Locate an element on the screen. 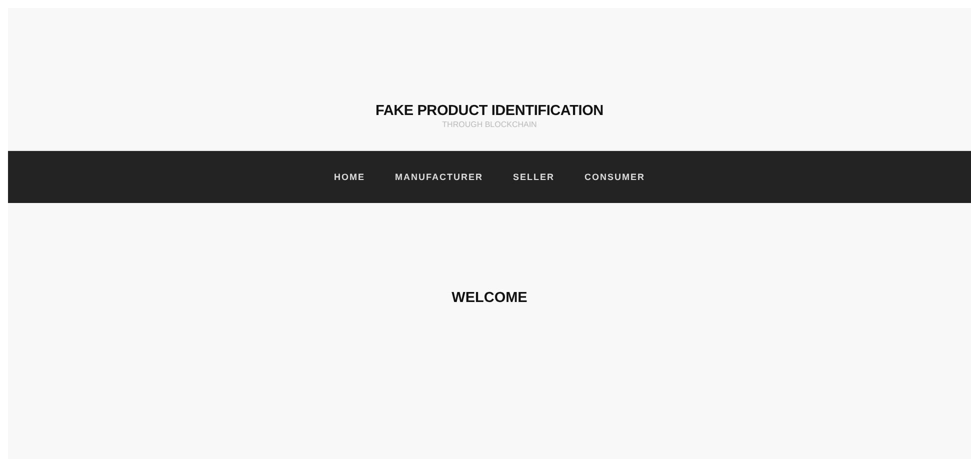 This screenshot has width=971, height=459. nav-link: CONSUMER is located at coordinates (615, 177).